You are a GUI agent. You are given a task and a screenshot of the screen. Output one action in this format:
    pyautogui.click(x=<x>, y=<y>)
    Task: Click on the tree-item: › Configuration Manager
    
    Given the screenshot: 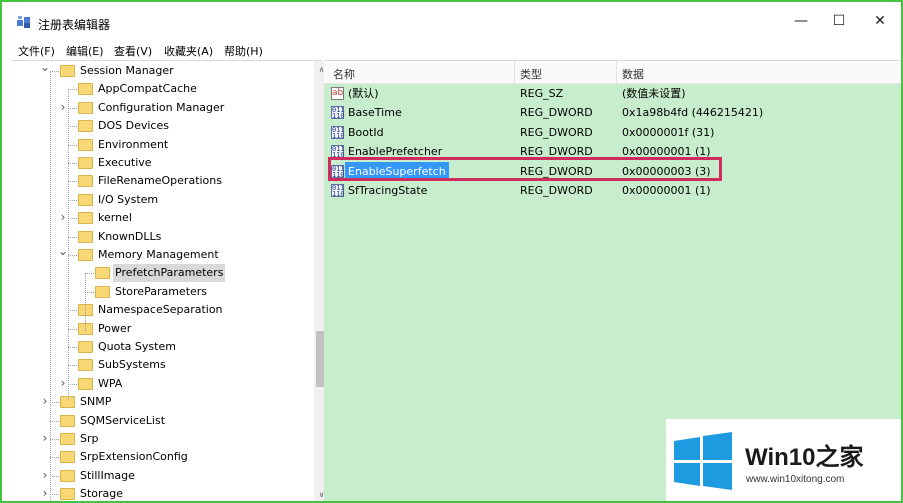 What is the action you would take?
    pyautogui.click(x=162, y=108)
    